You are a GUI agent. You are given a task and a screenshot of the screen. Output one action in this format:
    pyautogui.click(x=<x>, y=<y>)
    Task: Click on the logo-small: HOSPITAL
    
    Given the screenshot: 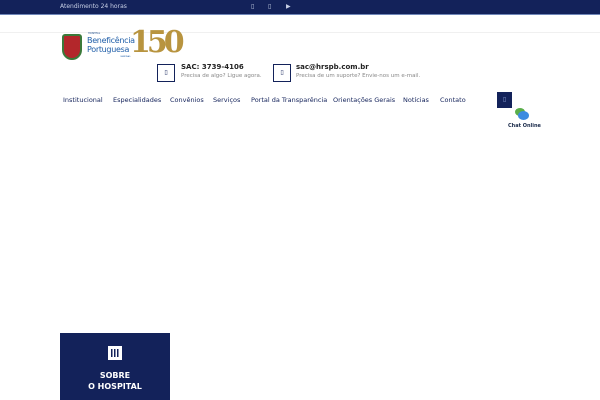 What is the action you would take?
    pyautogui.click(x=94, y=33)
    